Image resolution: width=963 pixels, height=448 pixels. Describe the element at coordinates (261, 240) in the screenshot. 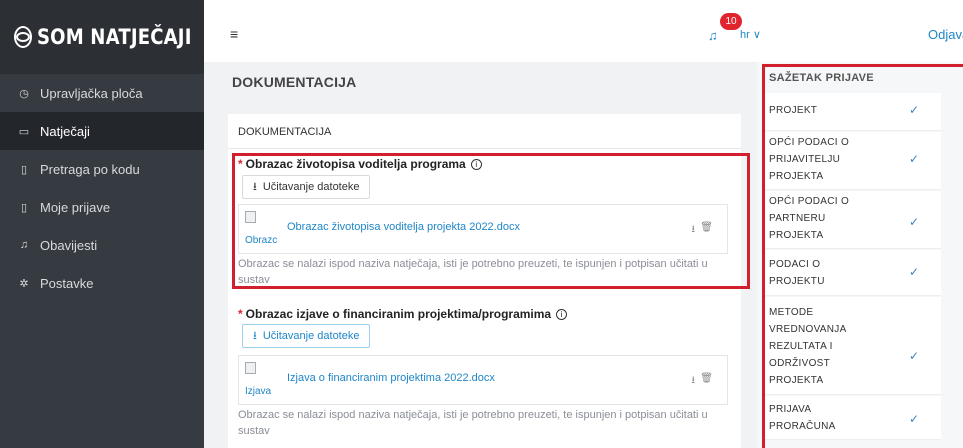

I see `file-thumbnail-alt: Obrazc` at that location.